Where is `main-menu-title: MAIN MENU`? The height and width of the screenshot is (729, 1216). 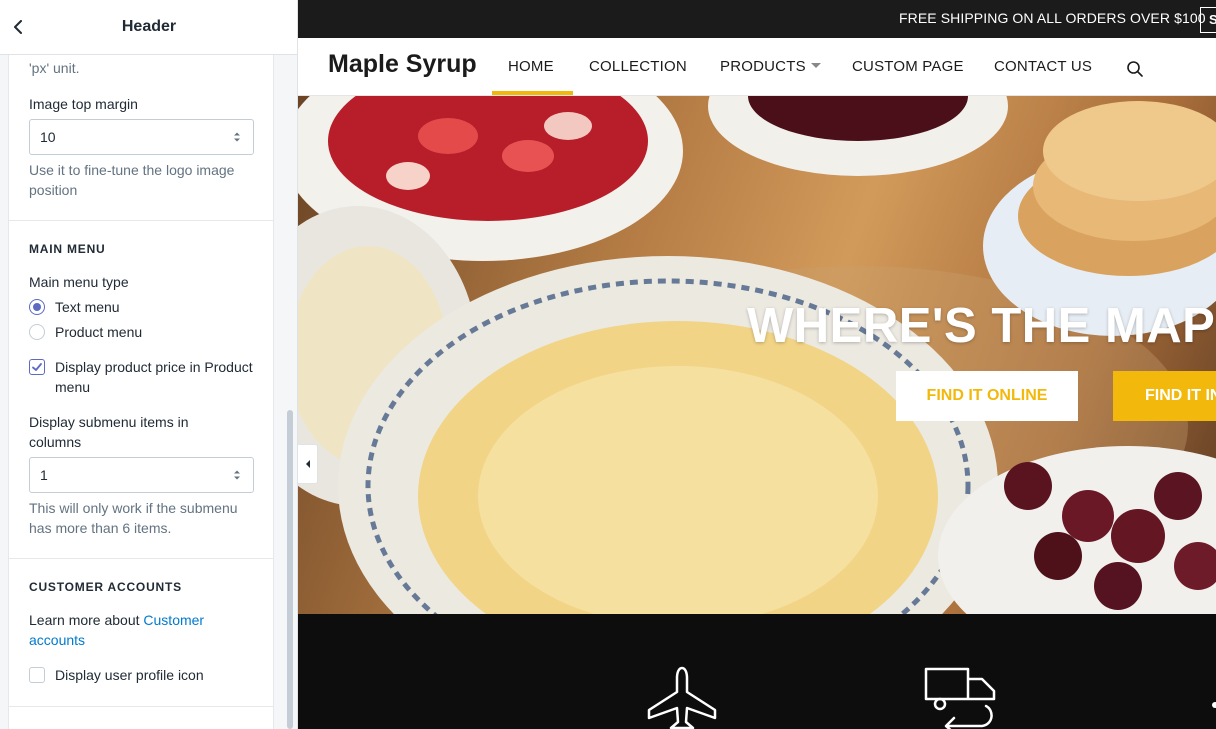
main-menu-title: MAIN MENU is located at coordinates (67, 249).